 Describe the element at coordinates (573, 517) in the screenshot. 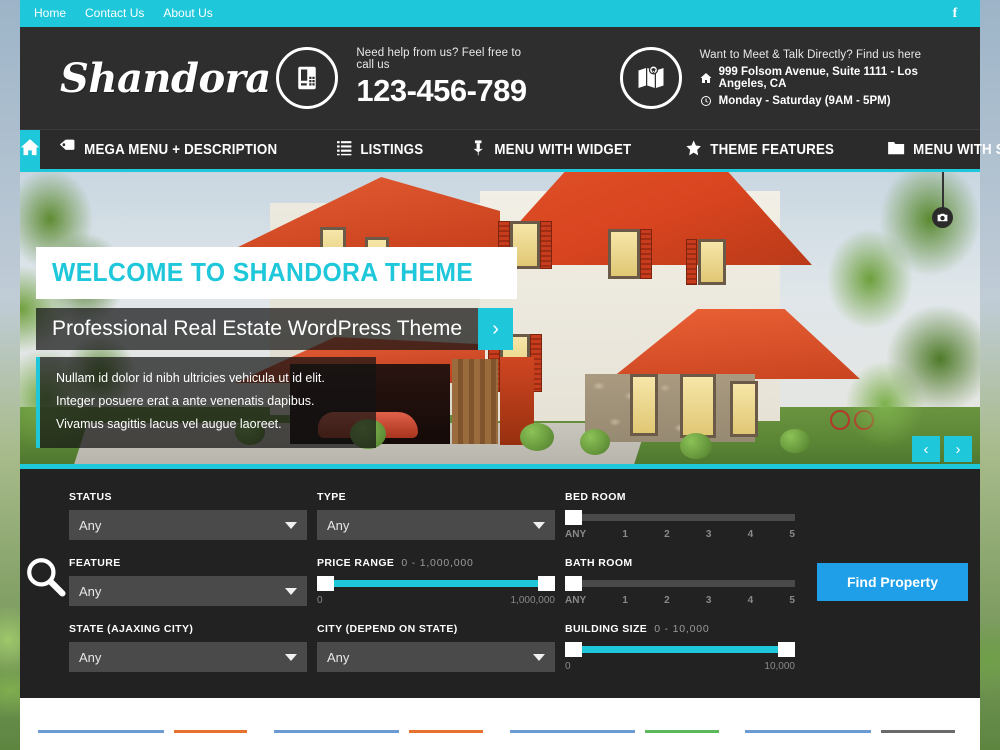

I see `bed-room-handle` at that location.